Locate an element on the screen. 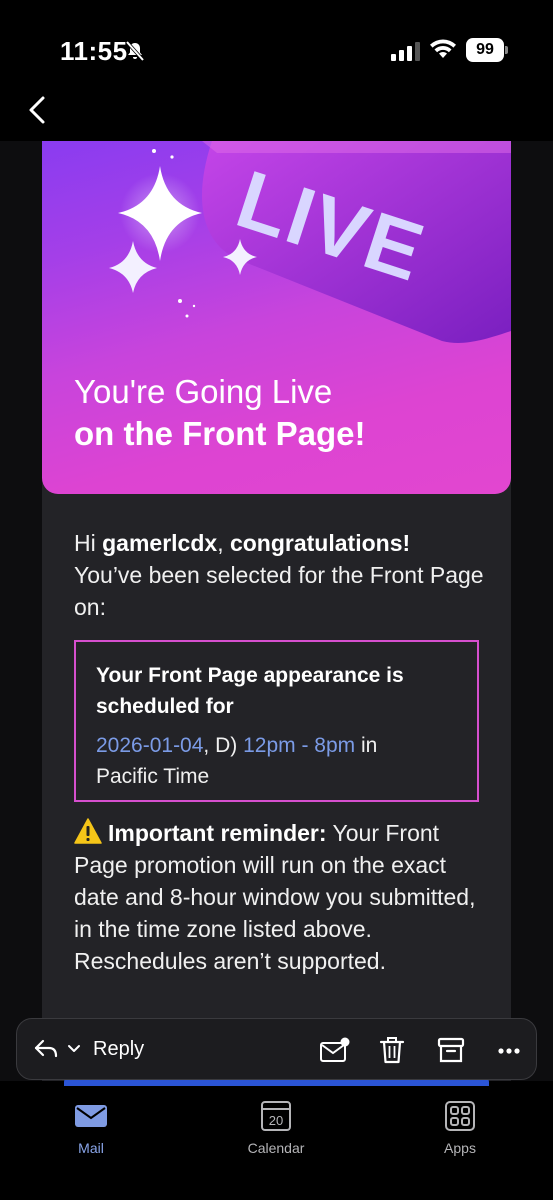 The height and width of the screenshot is (1200, 553). schedule-in: in is located at coordinates (366, 745).